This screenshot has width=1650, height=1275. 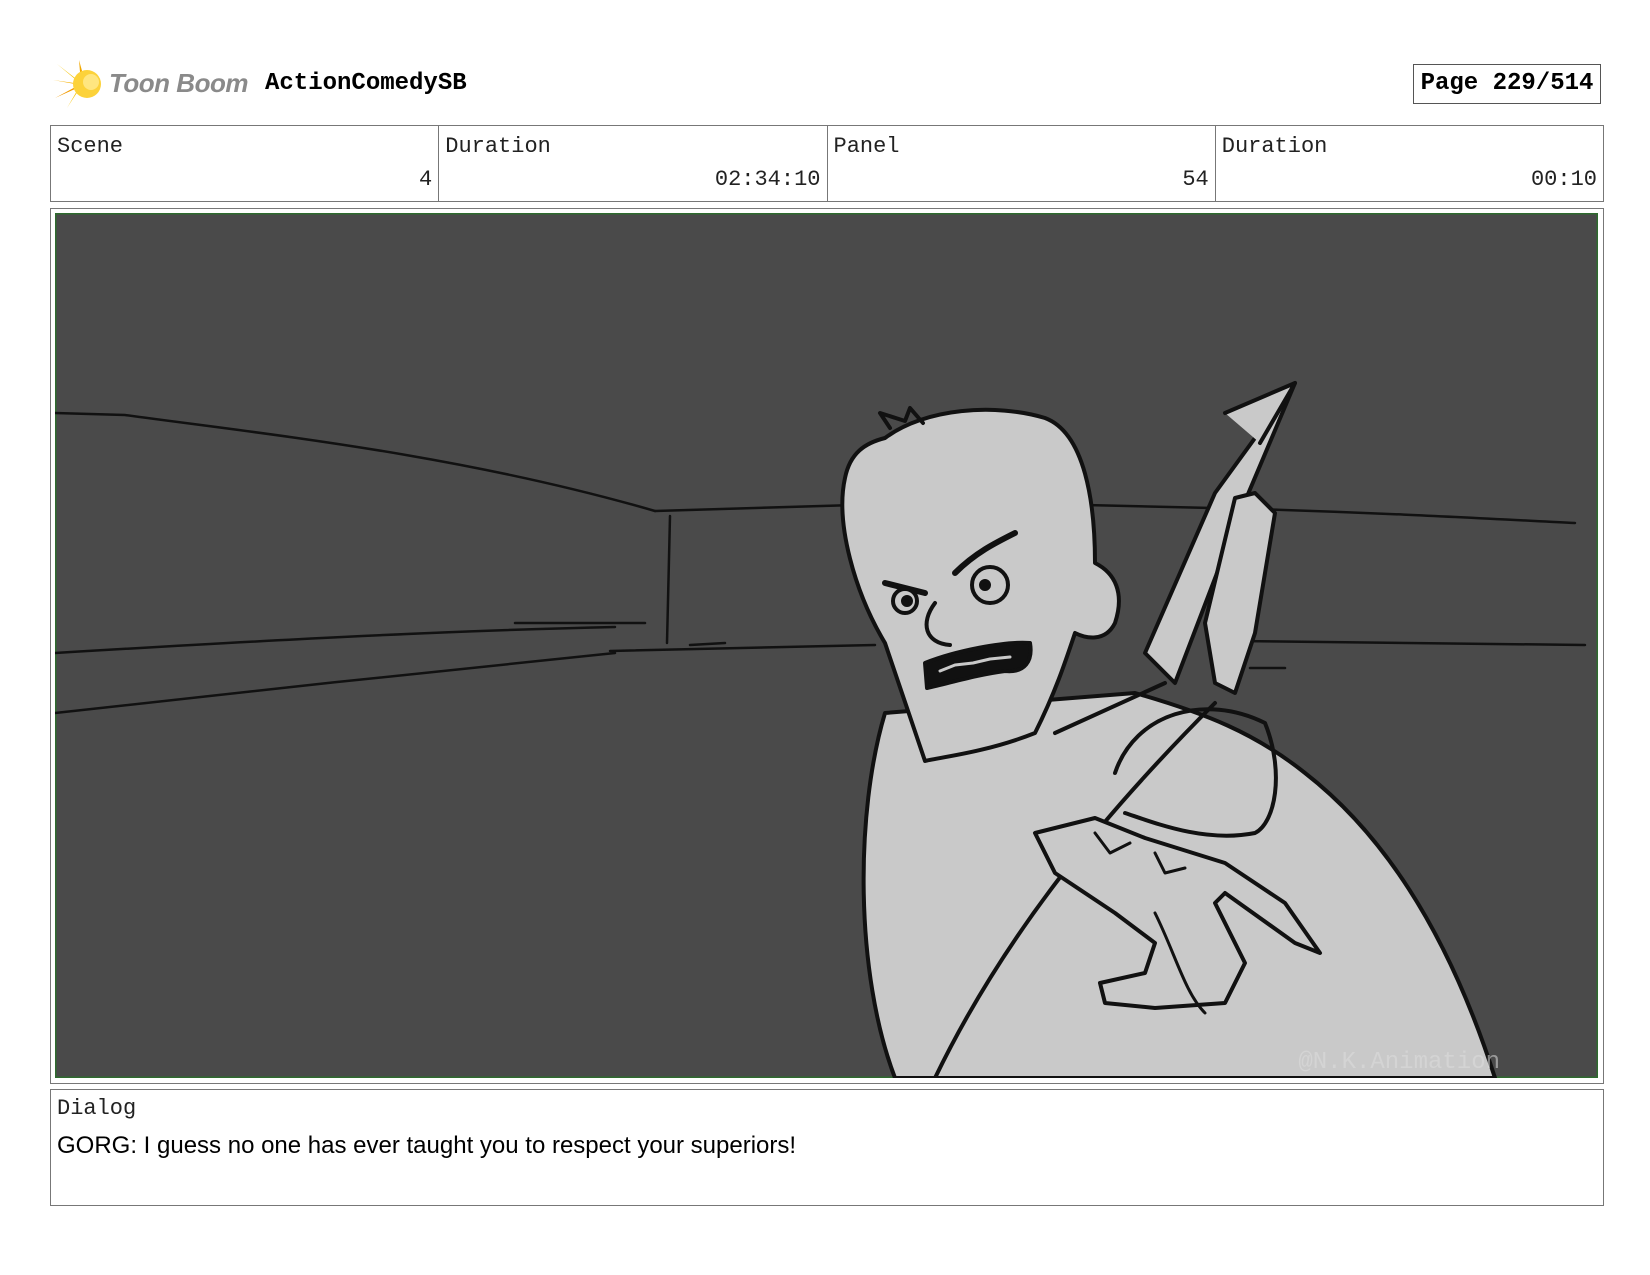 What do you see at coordinates (426, 179) in the screenshot?
I see `scene-value: 4` at bounding box center [426, 179].